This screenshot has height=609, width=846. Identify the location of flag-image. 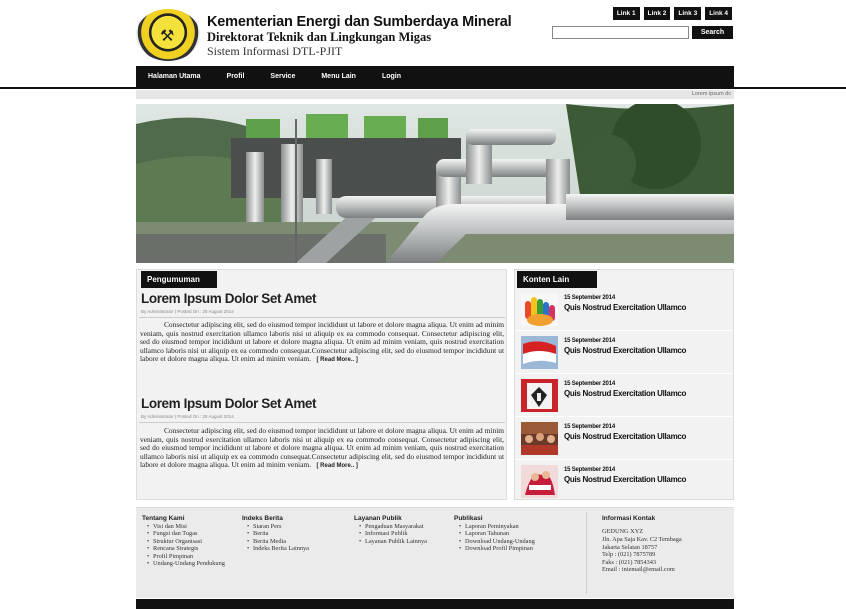
(539, 352).